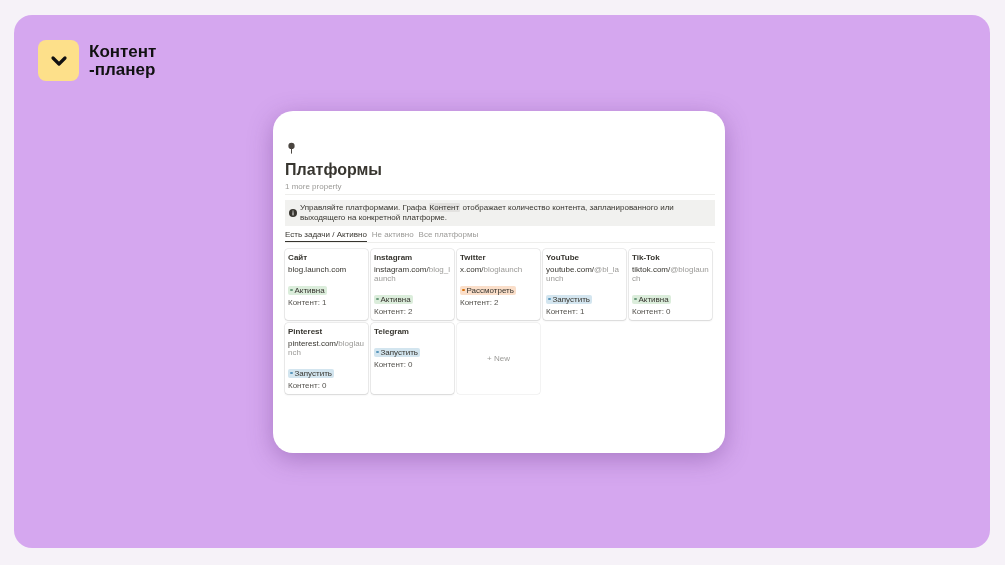 This screenshot has height=565, width=1005. What do you see at coordinates (293, 212) in the screenshot?
I see `info-icon` at bounding box center [293, 212].